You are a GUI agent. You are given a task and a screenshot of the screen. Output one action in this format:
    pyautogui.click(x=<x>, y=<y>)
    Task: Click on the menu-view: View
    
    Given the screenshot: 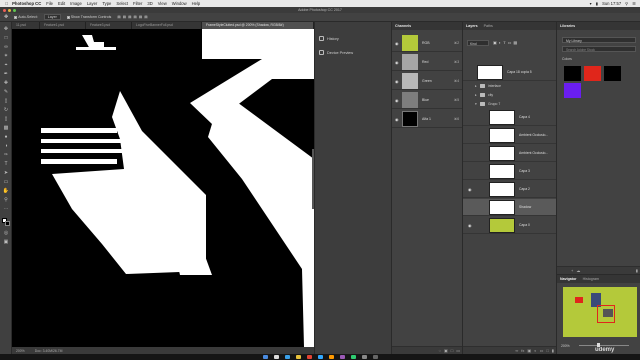 What is the action you would take?
    pyautogui.click(x=162, y=3)
    